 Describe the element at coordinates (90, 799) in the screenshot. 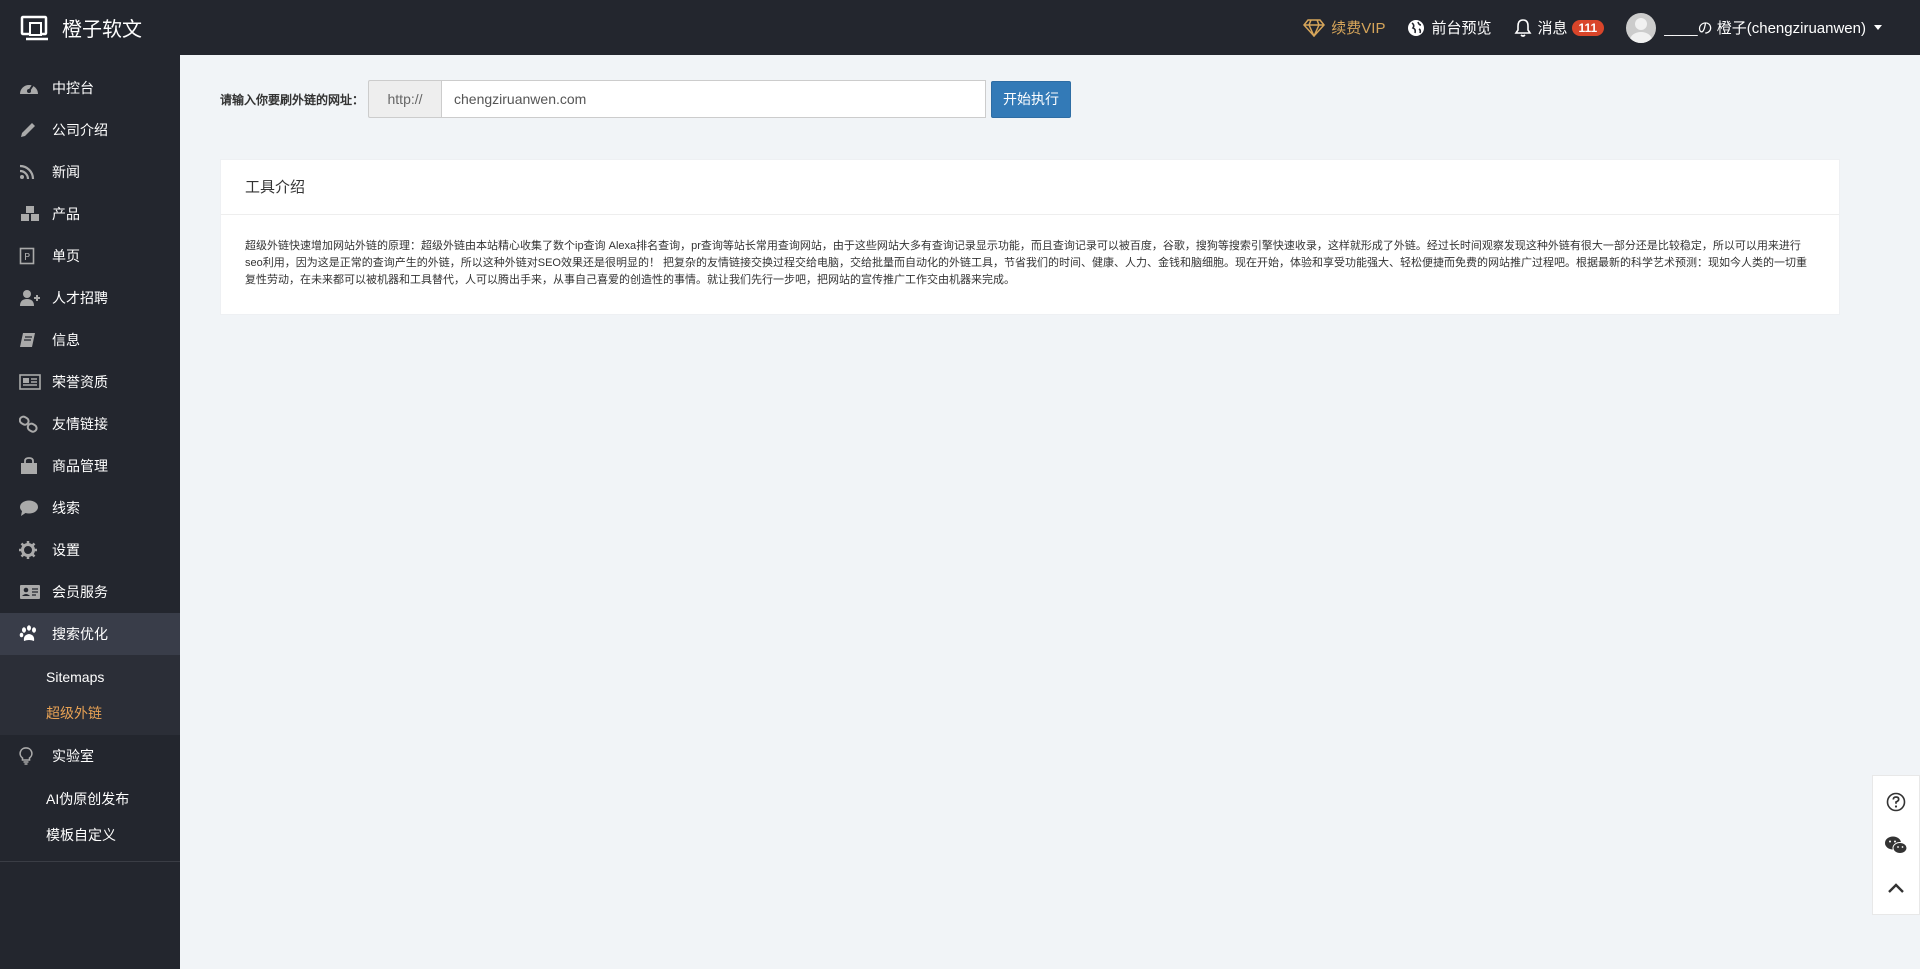

I see `submenu-item-ai-rewrite: AI伪原创发布` at that location.